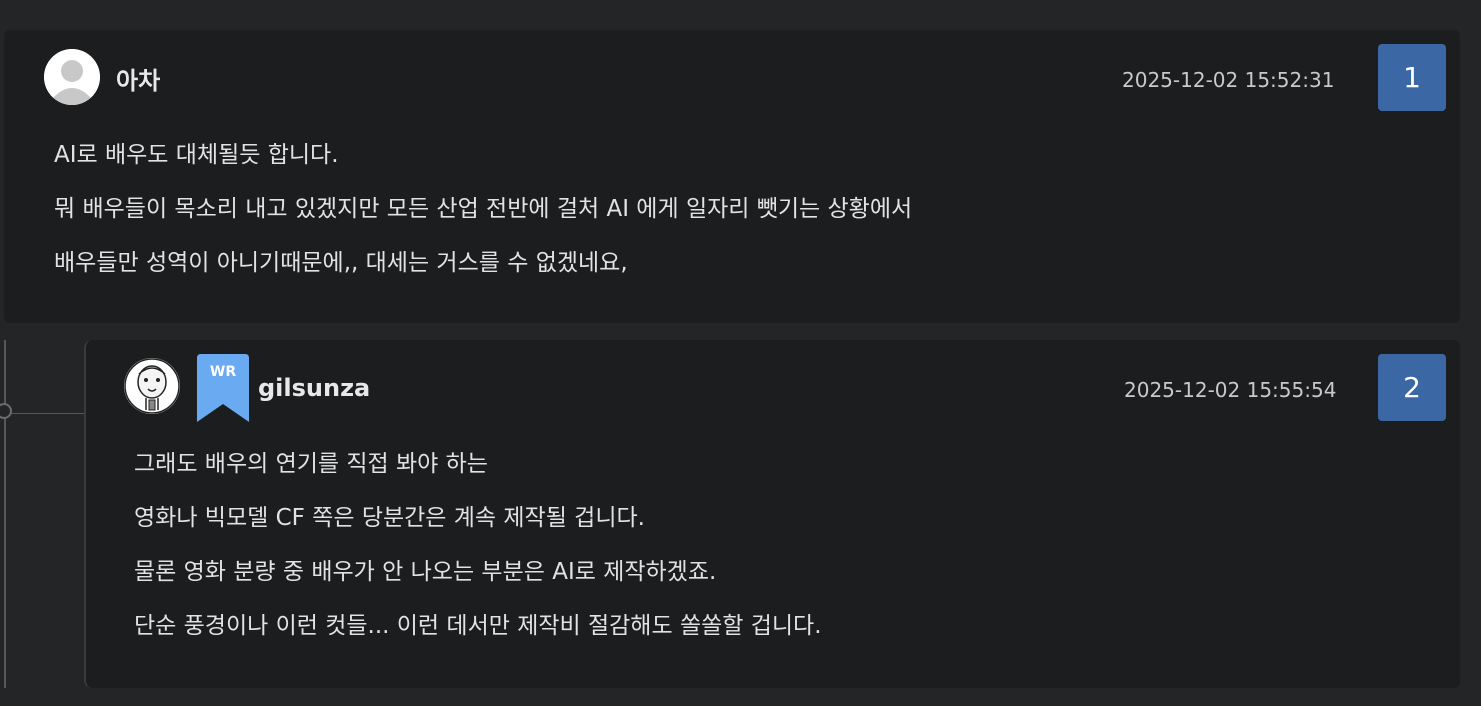  What do you see at coordinates (223, 372) in the screenshot?
I see `writer-badge-label: WR` at bounding box center [223, 372].